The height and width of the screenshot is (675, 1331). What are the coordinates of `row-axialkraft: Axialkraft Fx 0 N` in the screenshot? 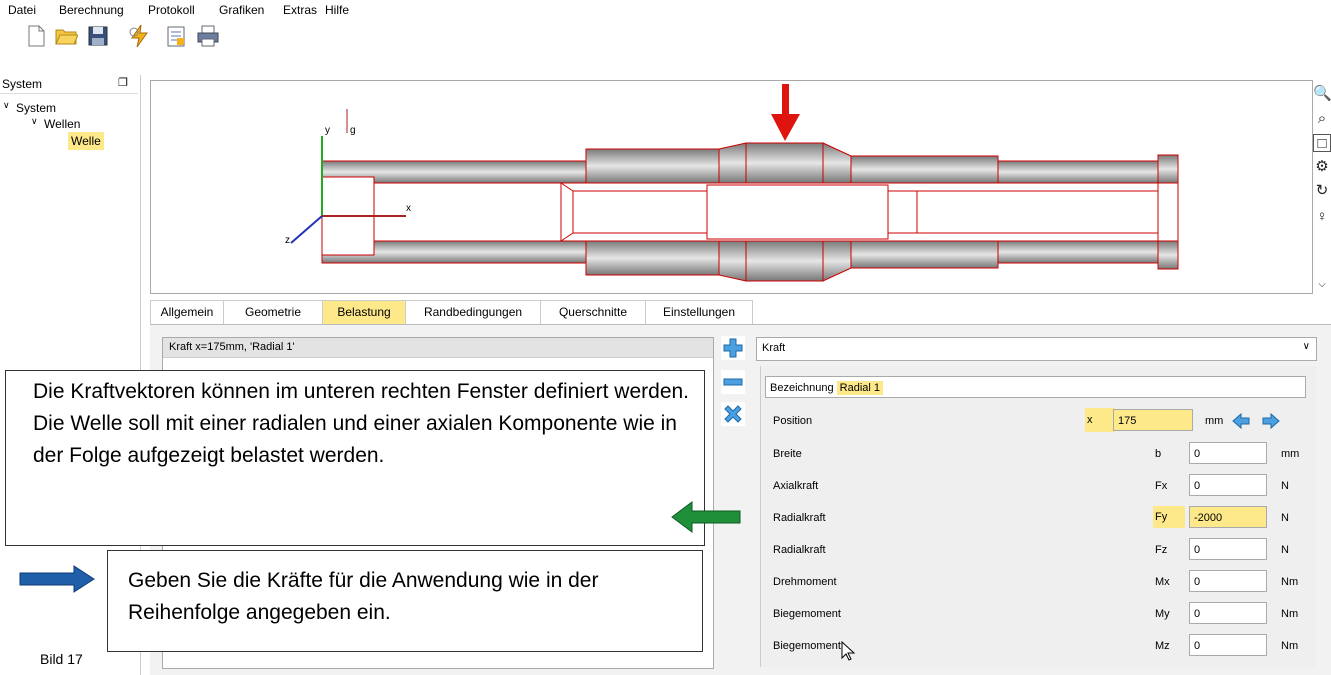 It's located at (1039, 486).